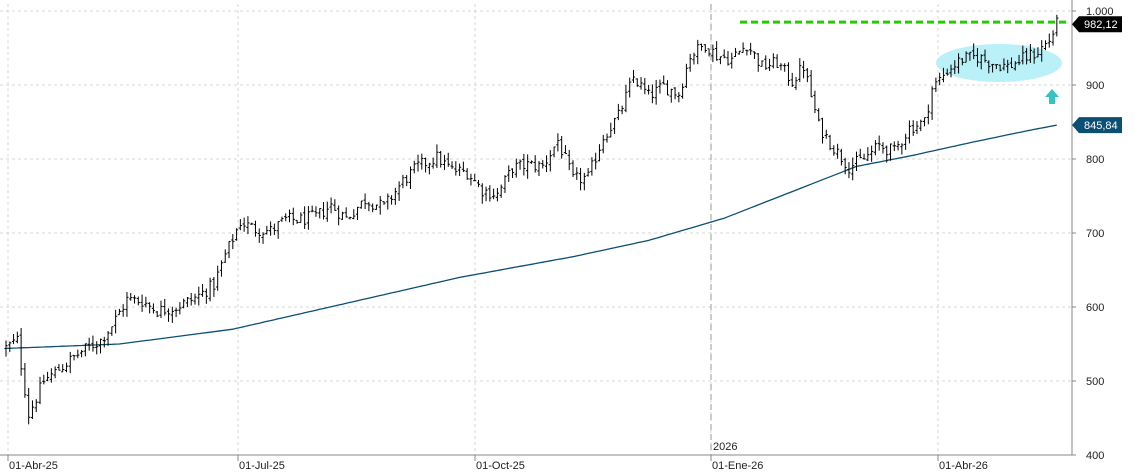  I want to click on x-tick-label: 01-Abr-25, so click(33, 466).